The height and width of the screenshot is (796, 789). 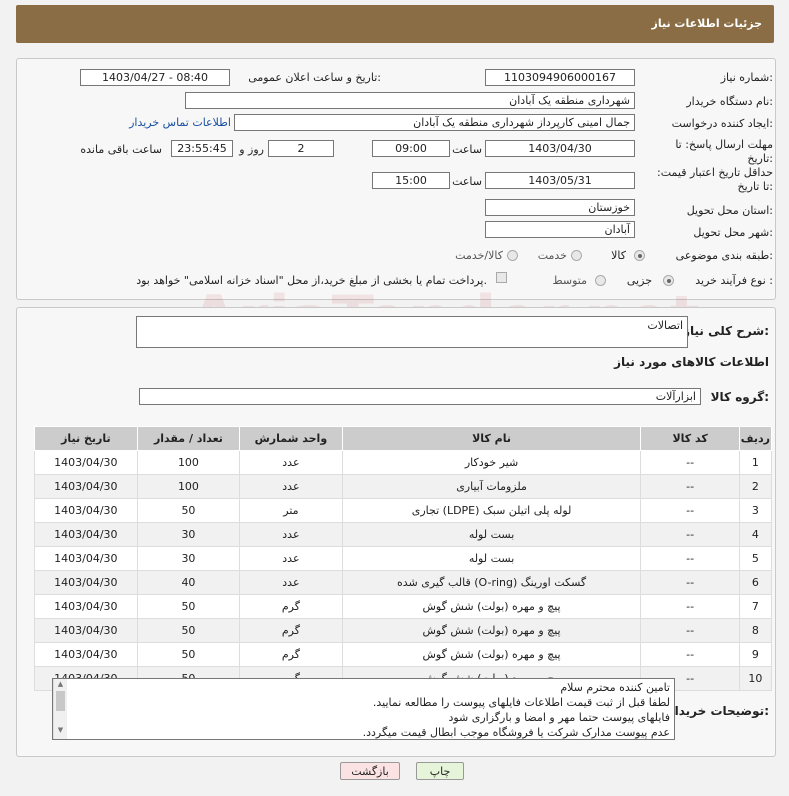 I want to click on process-medium-radio, so click(x=600, y=280).